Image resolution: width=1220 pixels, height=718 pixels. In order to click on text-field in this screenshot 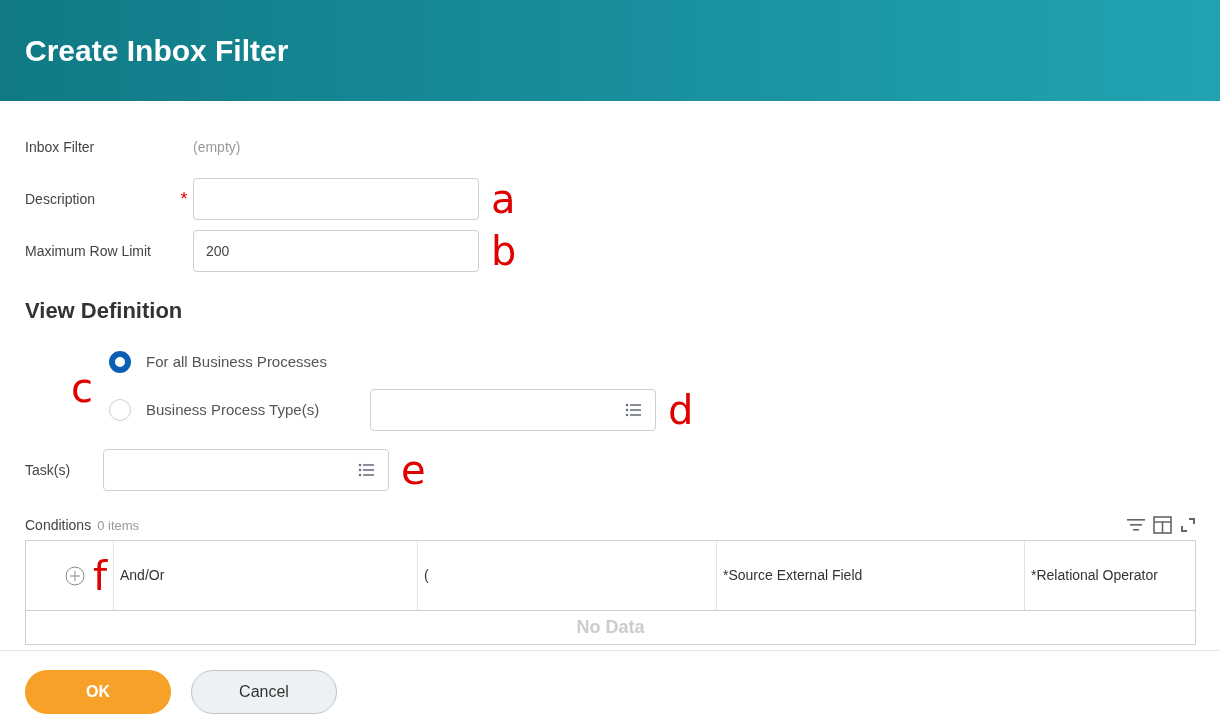, I will do `click(336, 199)`.